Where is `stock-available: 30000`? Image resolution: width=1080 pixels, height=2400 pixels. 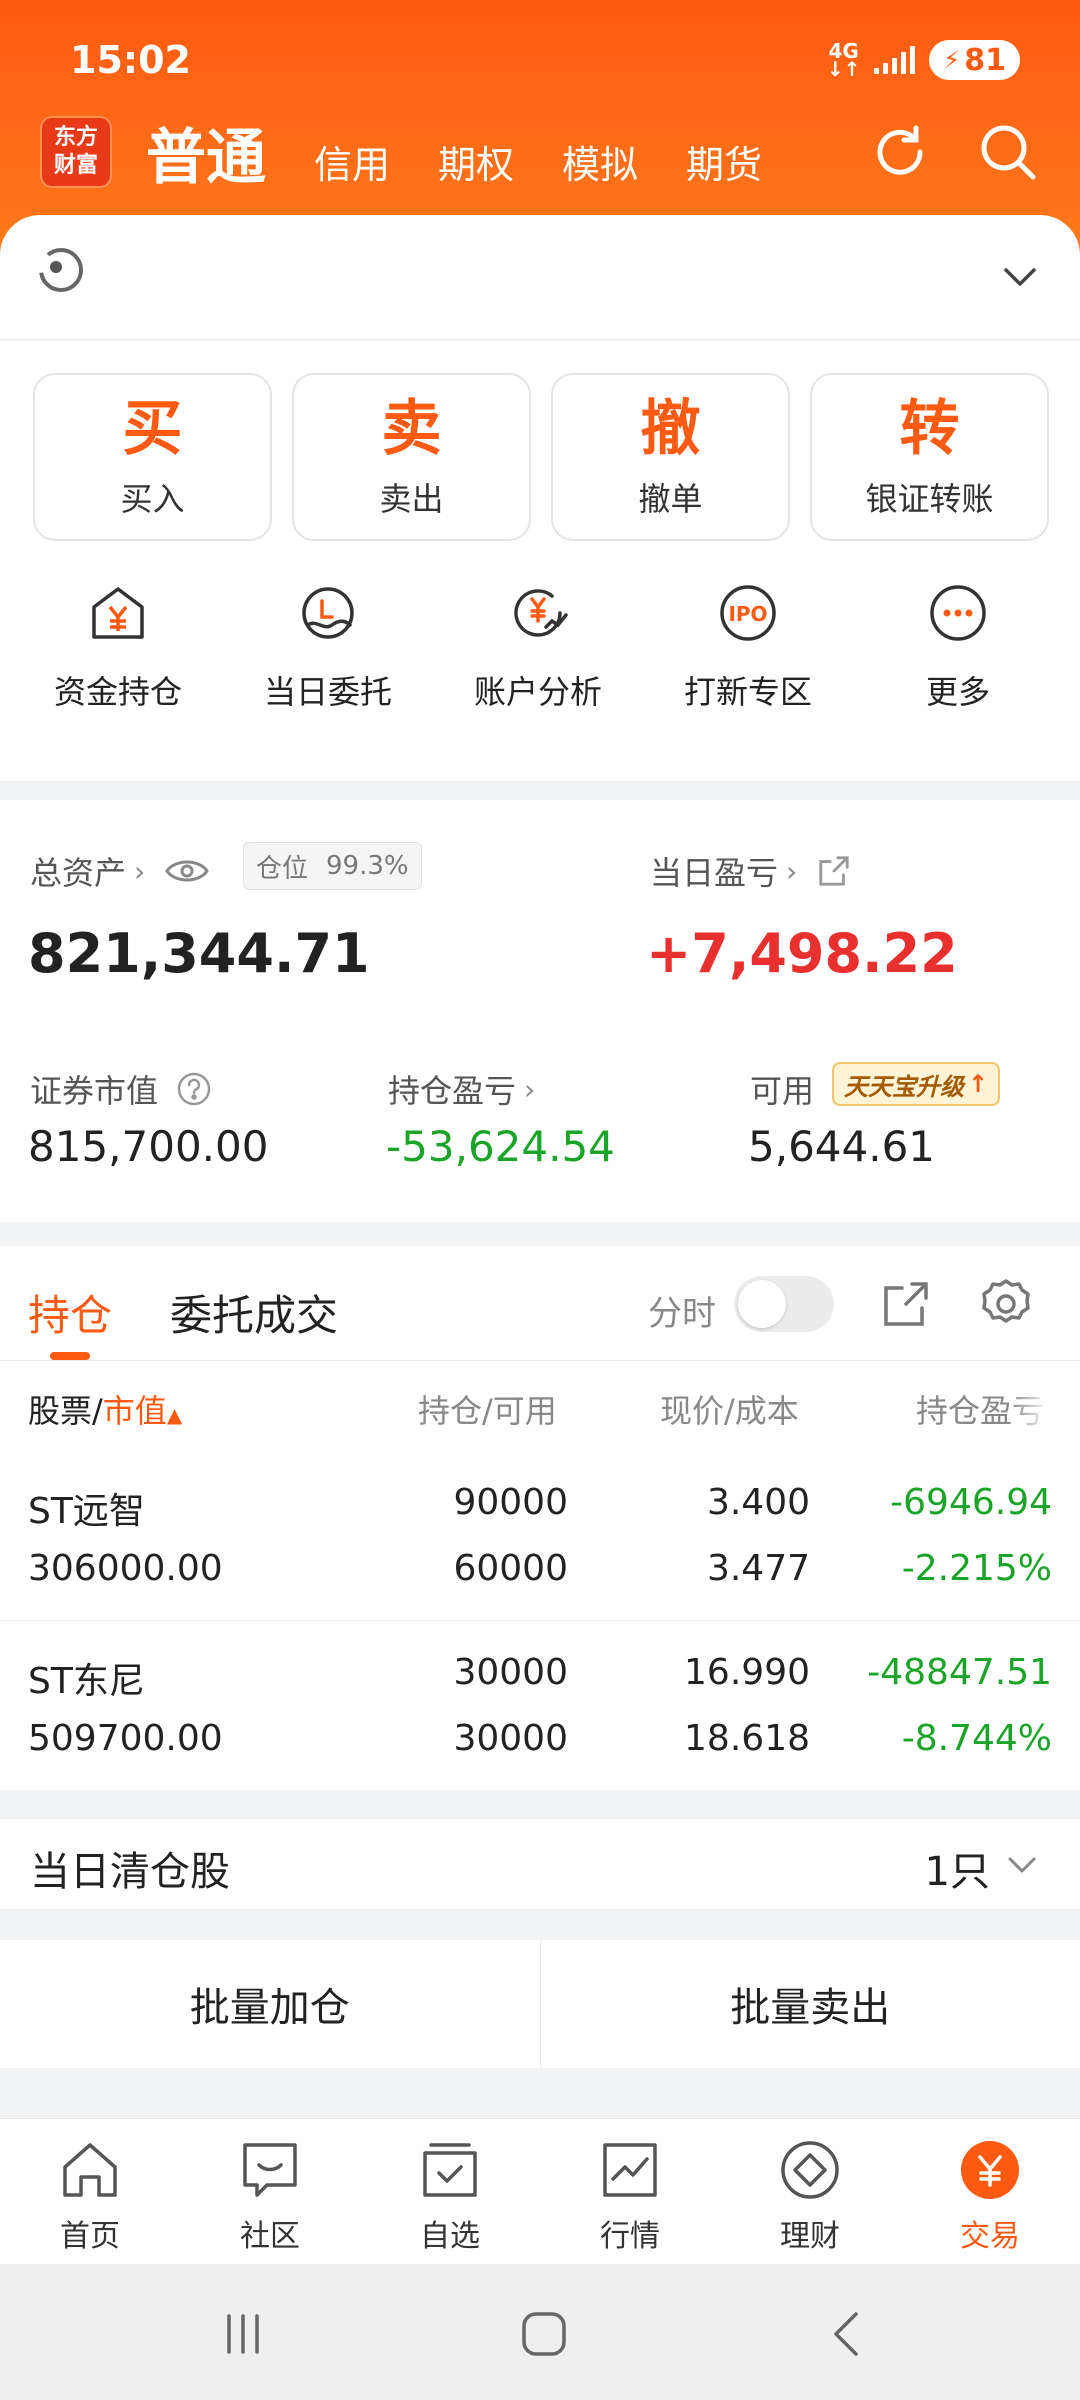
stock-available: 30000 is located at coordinates (510, 1738).